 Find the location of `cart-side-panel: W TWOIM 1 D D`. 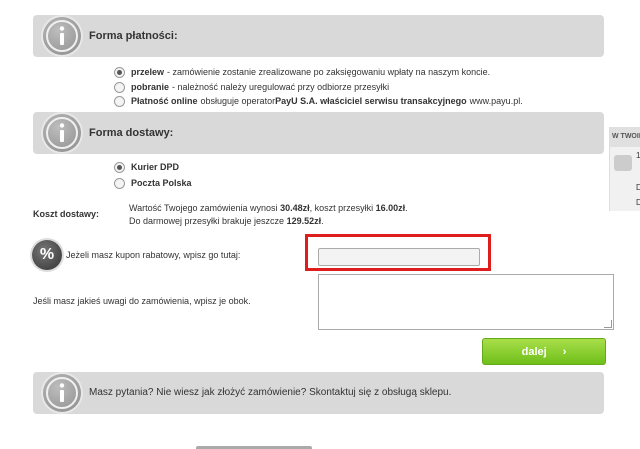

cart-side-panel: W TWOIM 1 D D is located at coordinates (624, 169).